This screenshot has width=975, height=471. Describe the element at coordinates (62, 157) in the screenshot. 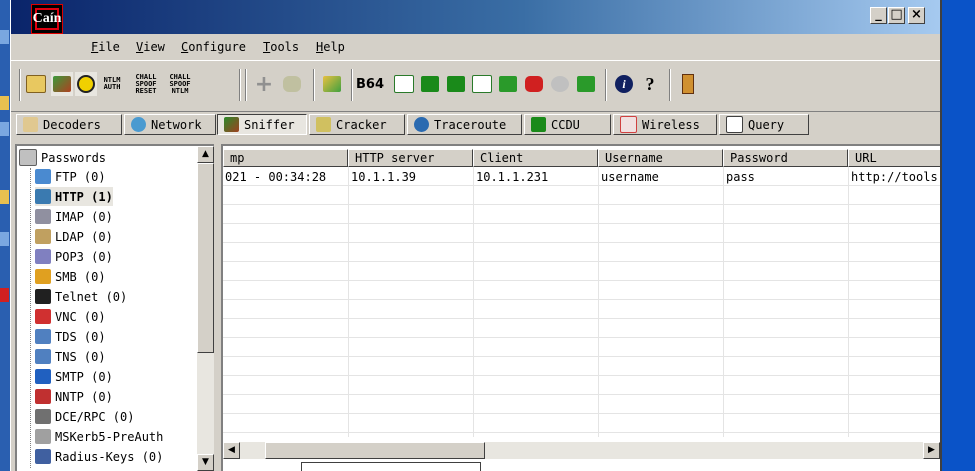

I see `tree-root-passwords: Passwords` at that location.